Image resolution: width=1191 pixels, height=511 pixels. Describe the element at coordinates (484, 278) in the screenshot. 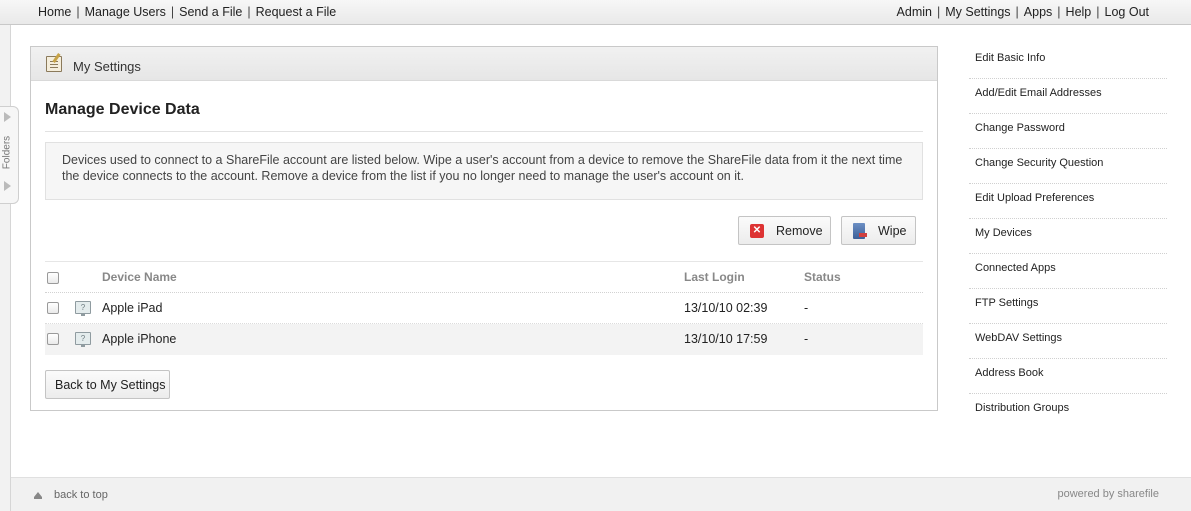

I see `devices-table-header: Device Name Last Login Status` at that location.